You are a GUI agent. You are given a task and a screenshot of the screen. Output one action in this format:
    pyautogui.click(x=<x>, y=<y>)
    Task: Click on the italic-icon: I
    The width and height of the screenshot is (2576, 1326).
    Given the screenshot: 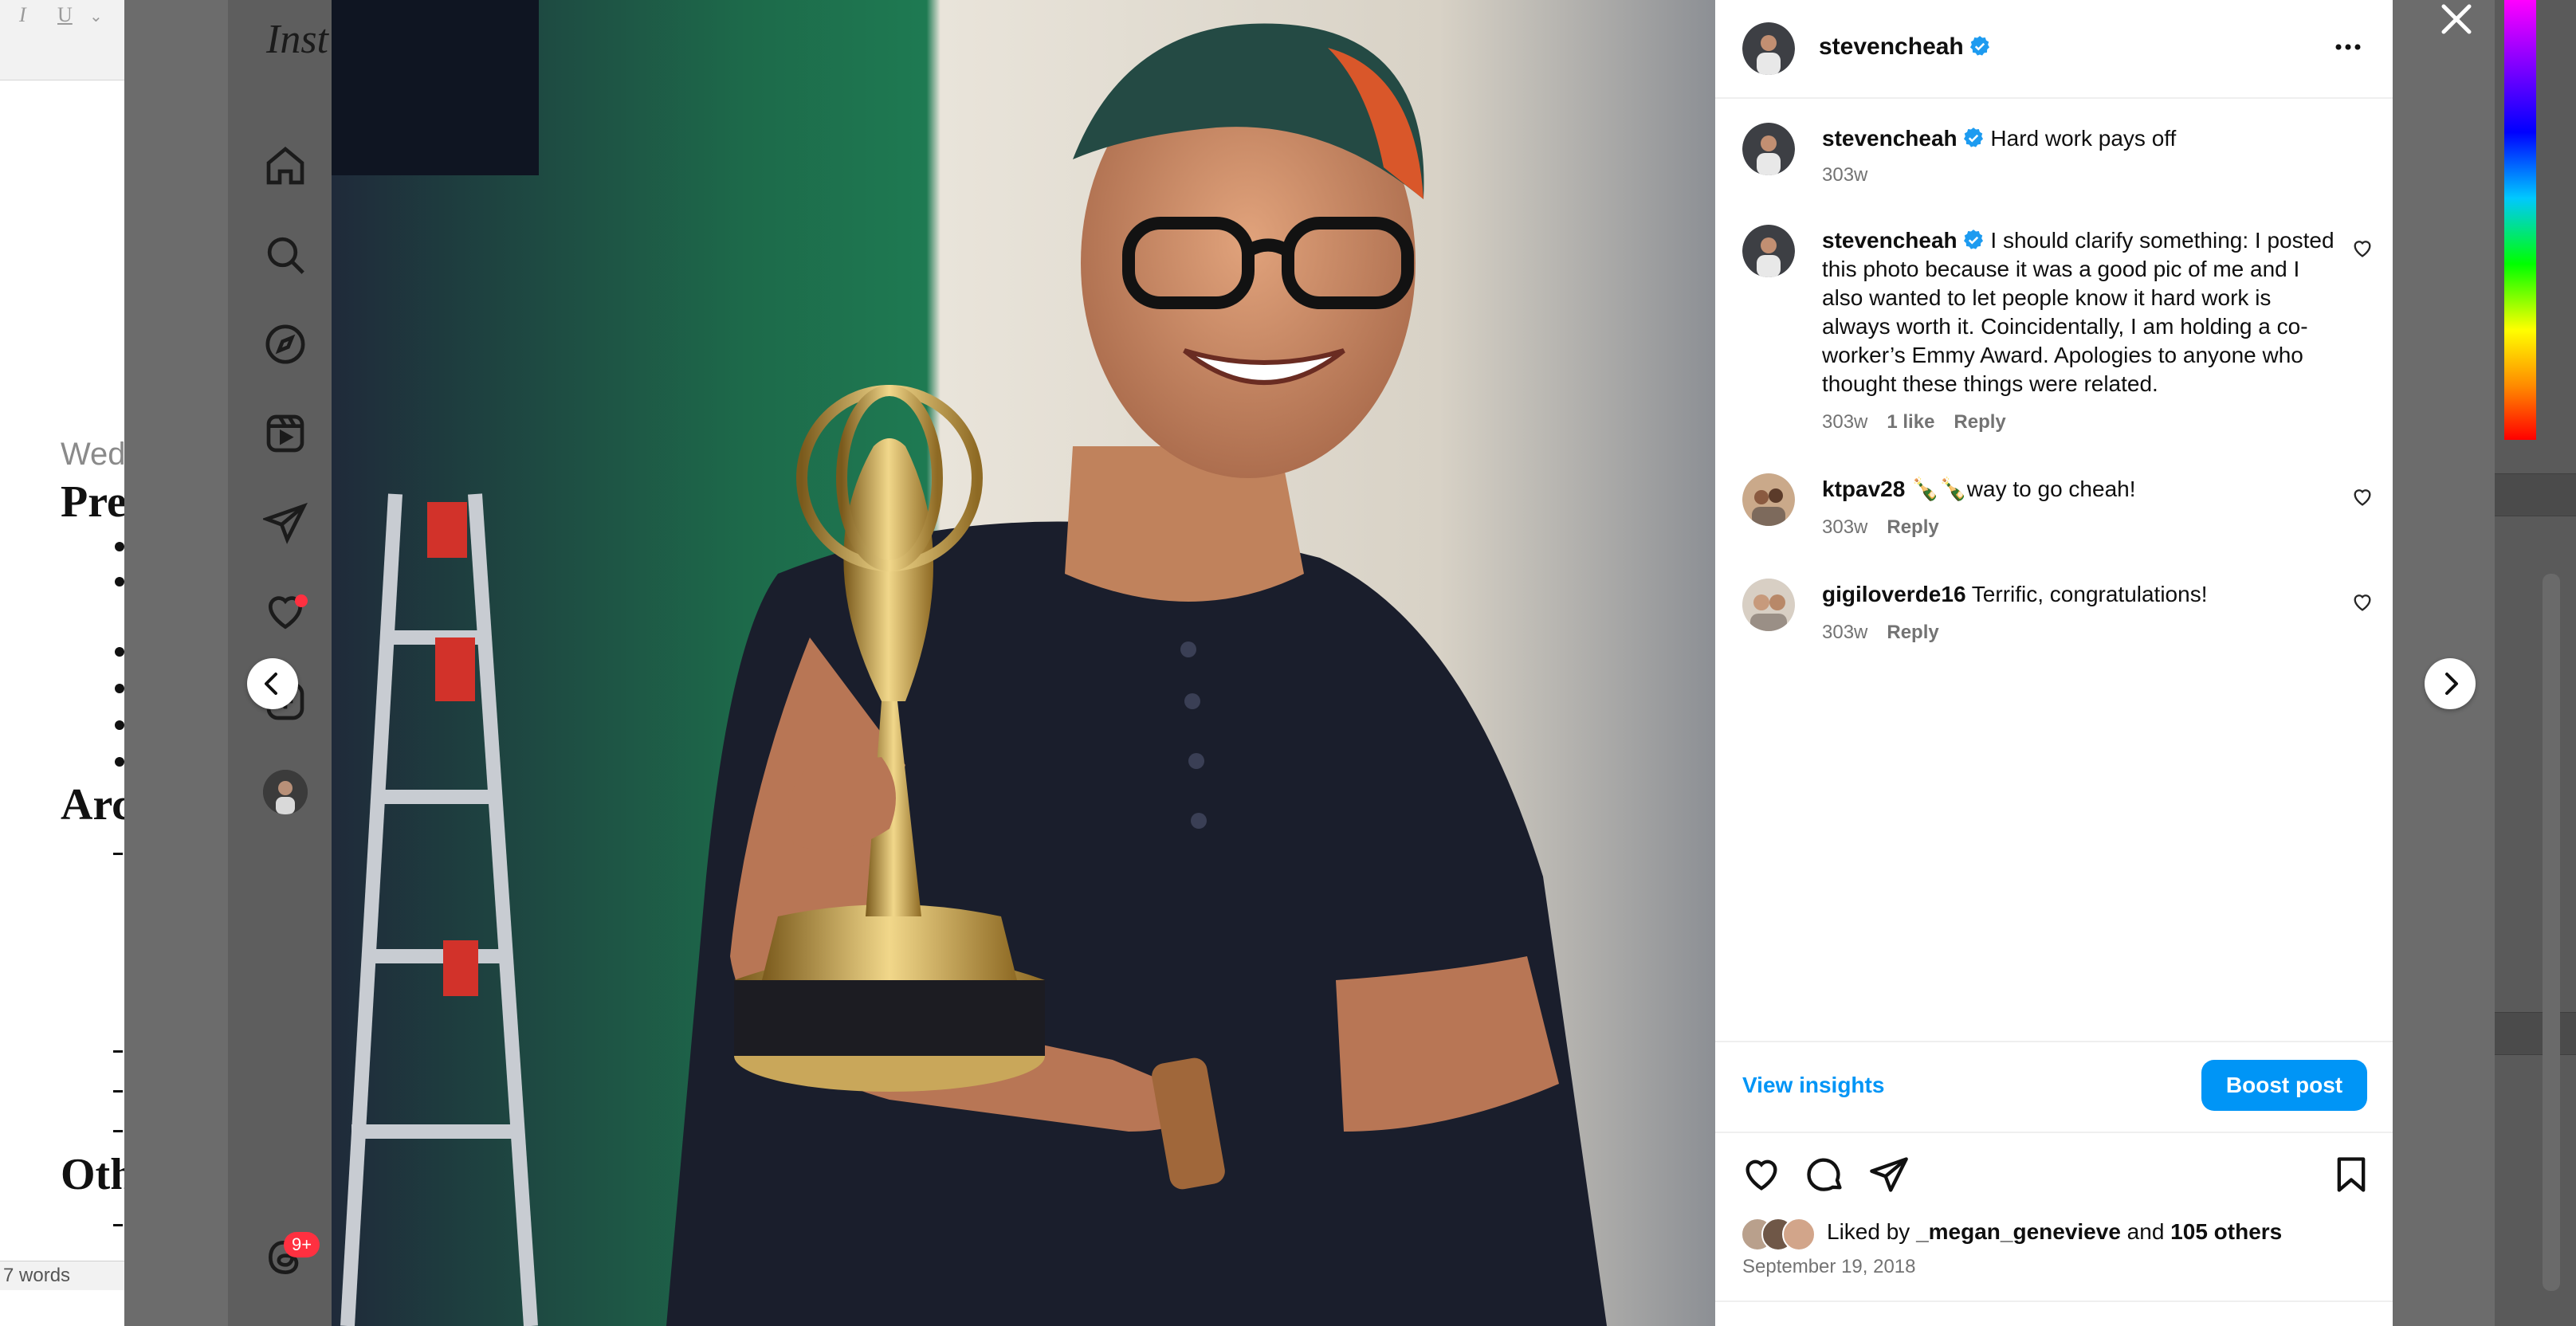 What is the action you would take?
    pyautogui.click(x=22, y=15)
    